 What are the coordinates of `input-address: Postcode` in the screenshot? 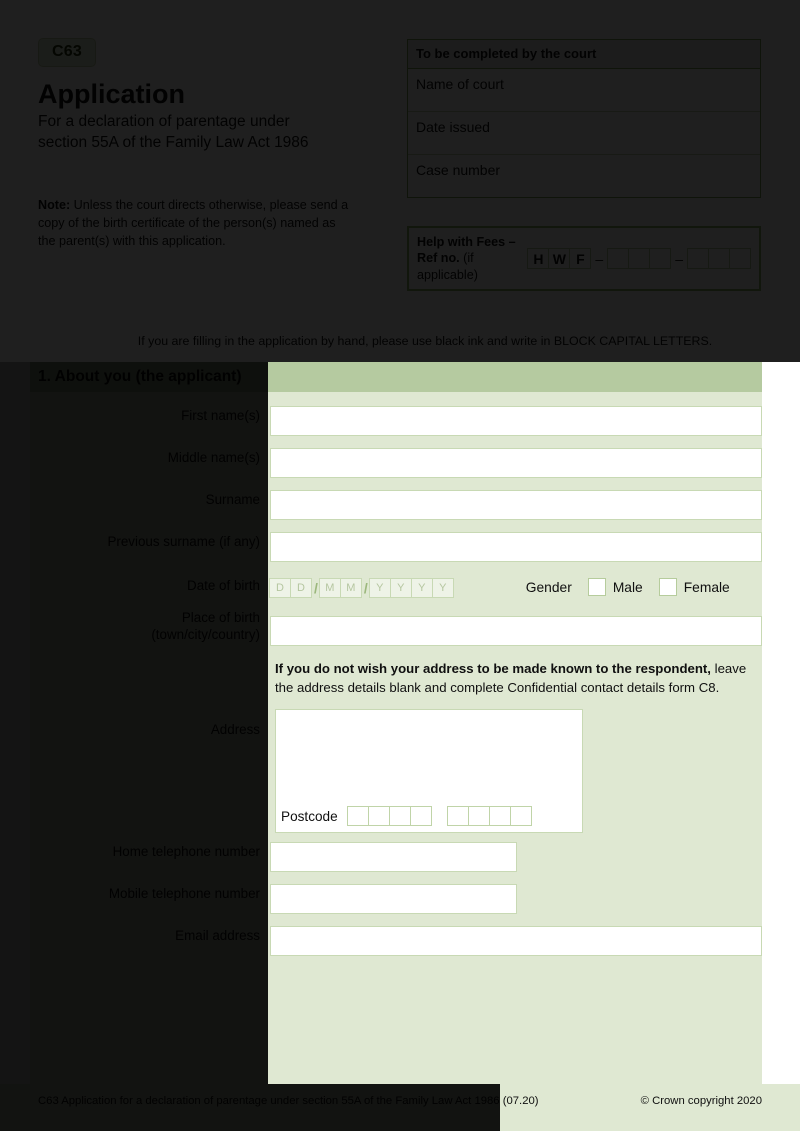 It's located at (429, 771).